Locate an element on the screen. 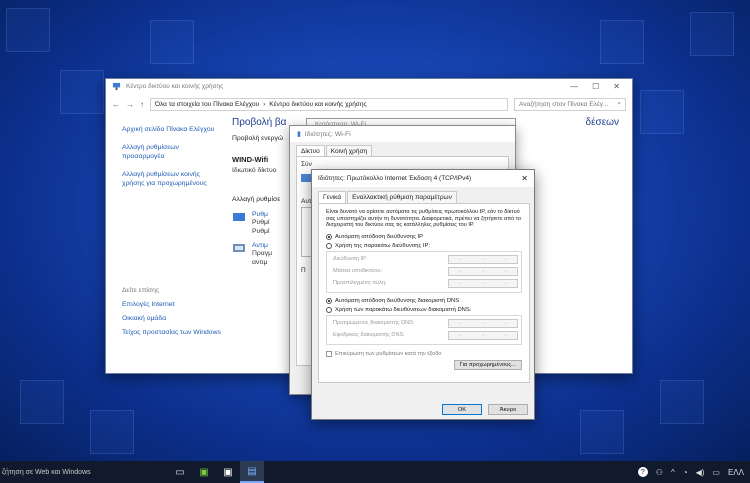 Image resolution: width=750 pixels, height=483 pixels. dialog-titlebar: ▮ Ιδιότητες: Wi-Fi is located at coordinates (402, 134).